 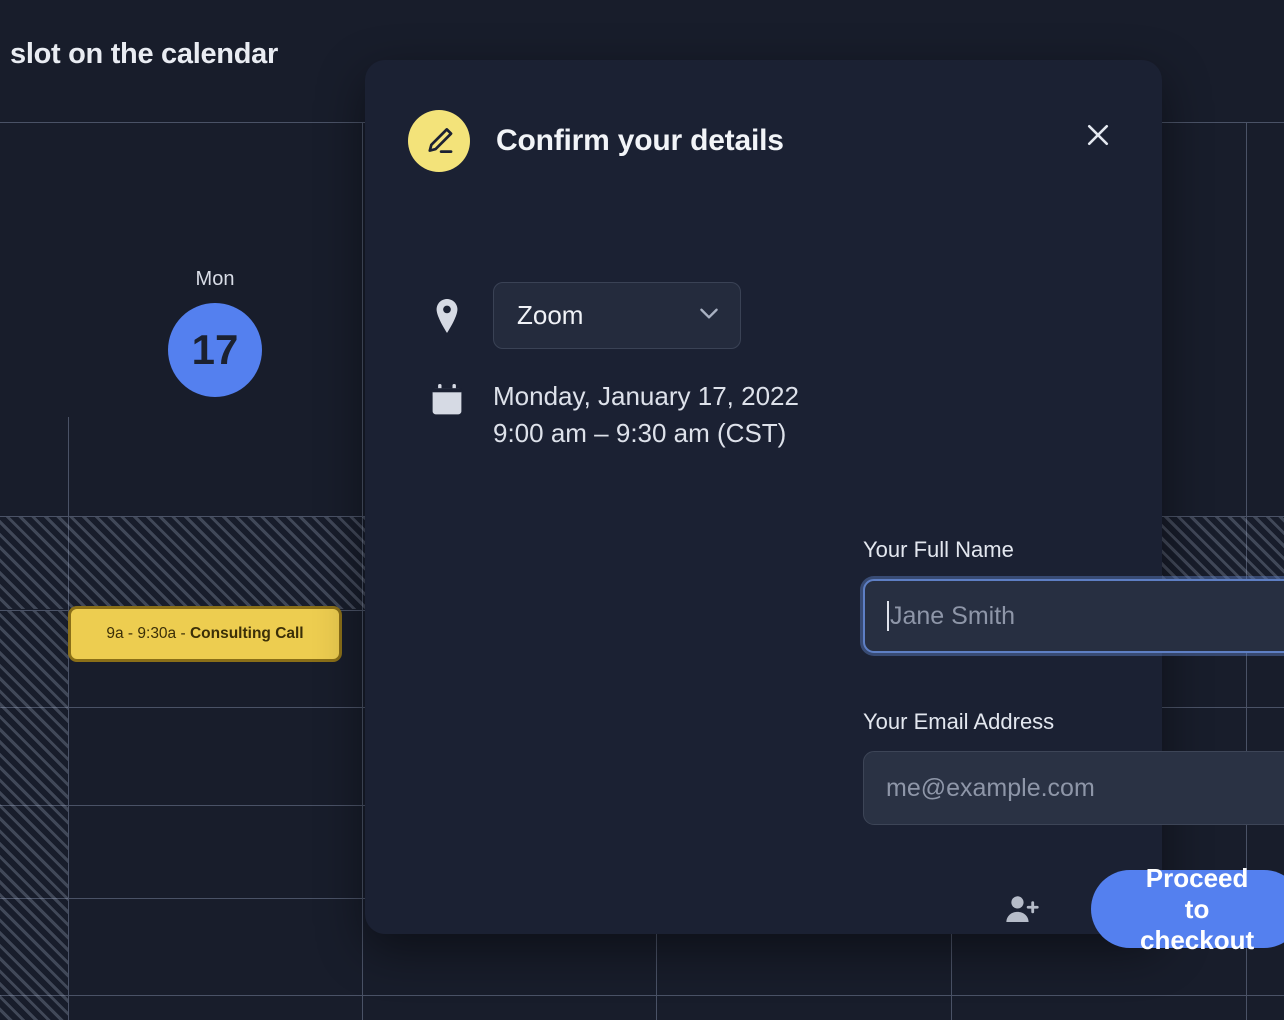 I want to click on email-label: Your Email Address, so click(x=959, y=721).